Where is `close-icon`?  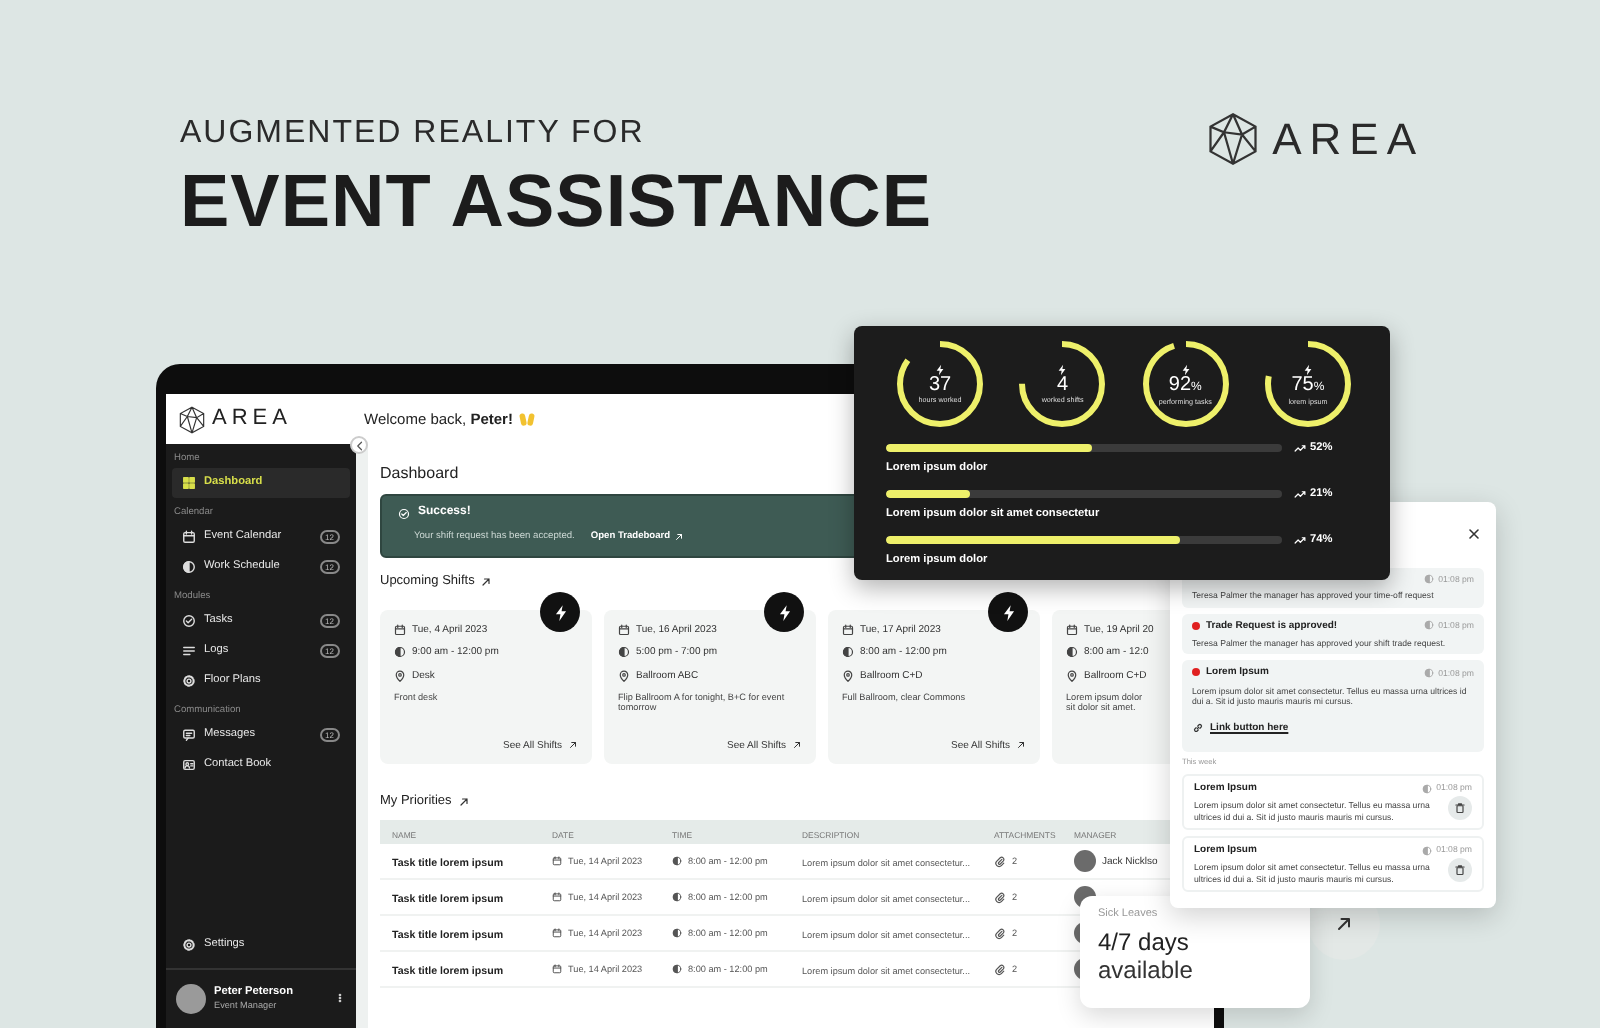 close-icon is located at coordinates (1474, 533).